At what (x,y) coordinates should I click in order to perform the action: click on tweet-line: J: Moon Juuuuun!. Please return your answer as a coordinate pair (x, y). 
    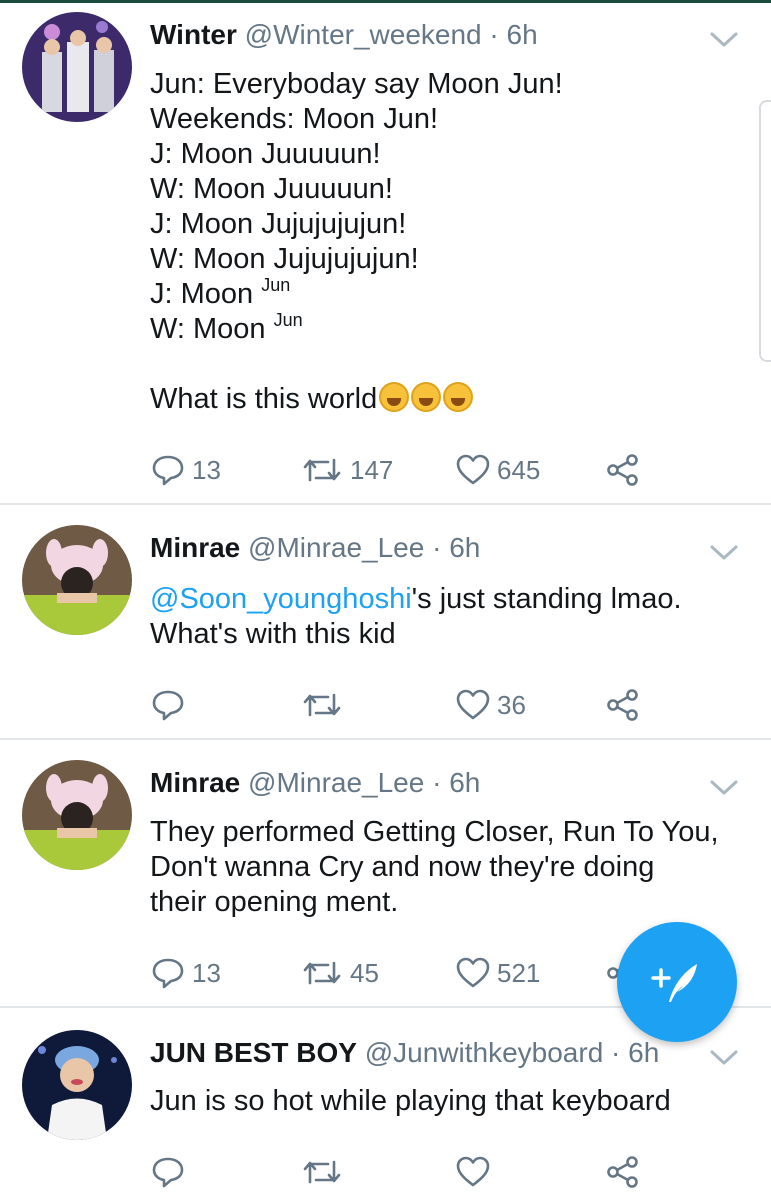
    Looking at the image, I should click on (265, 154).